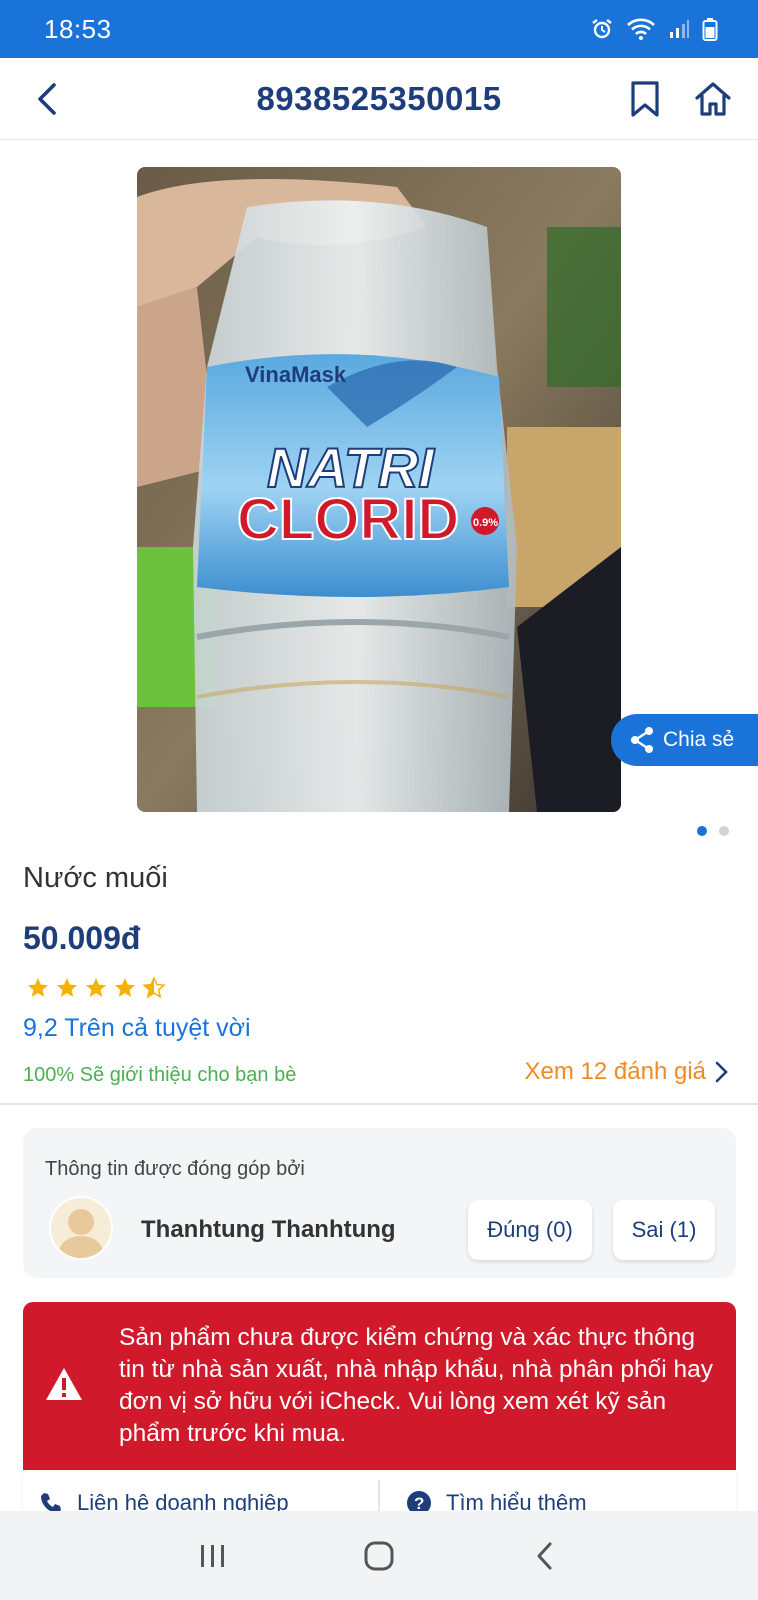  What do you see at coordinates (699, 739) in the screenshot?
I see `share-label: Chia sẻ` at bounding box center [699, 739].